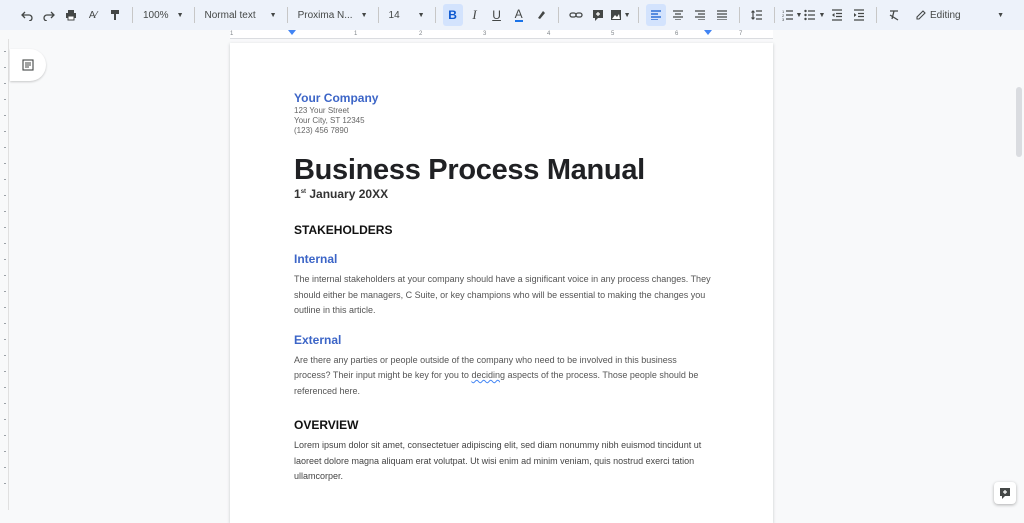  What do you see at coordinates (504, 259) in the screenshot?
I see `internal-heading: Internal` at bounding box center [504, 259].